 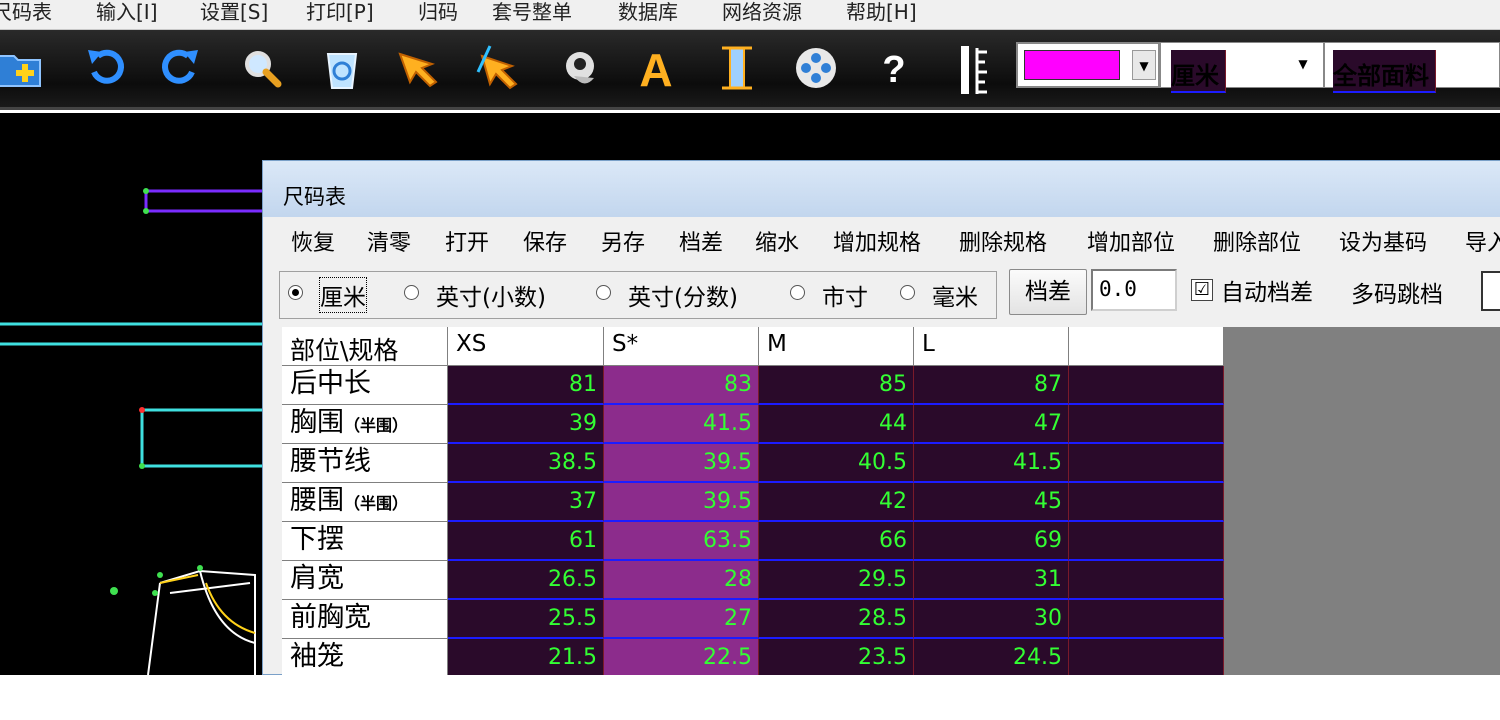 What do you see at coordinates (498, 68) in the screenshot?
I see `adjust-arrow-icon` at bounding box center [498, 68].